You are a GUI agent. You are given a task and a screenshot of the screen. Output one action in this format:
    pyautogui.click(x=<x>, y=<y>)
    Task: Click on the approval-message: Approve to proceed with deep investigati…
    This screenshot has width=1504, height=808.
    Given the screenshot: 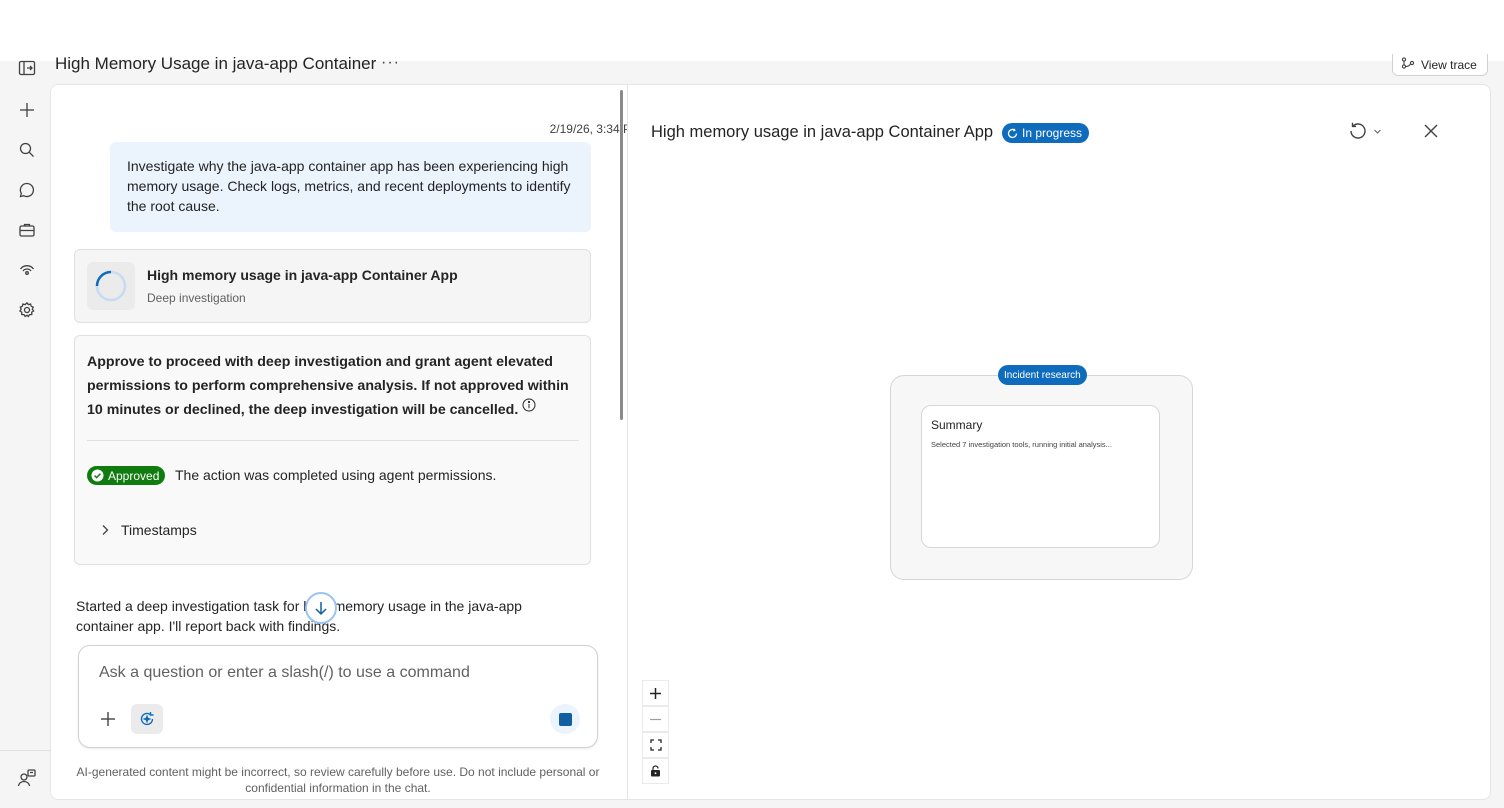 What is the action you would take?
    pyautogui.click(x=328, y=386)
    